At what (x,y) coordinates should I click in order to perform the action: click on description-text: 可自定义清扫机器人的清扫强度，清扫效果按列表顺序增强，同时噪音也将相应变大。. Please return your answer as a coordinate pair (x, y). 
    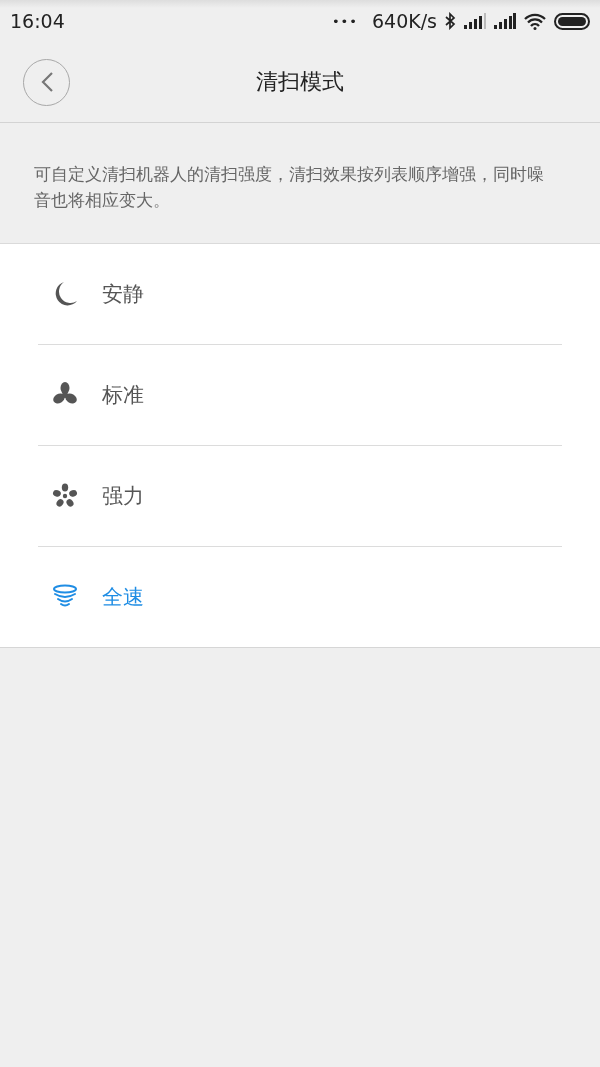
    Looking at the image, I should click on (289, 187).